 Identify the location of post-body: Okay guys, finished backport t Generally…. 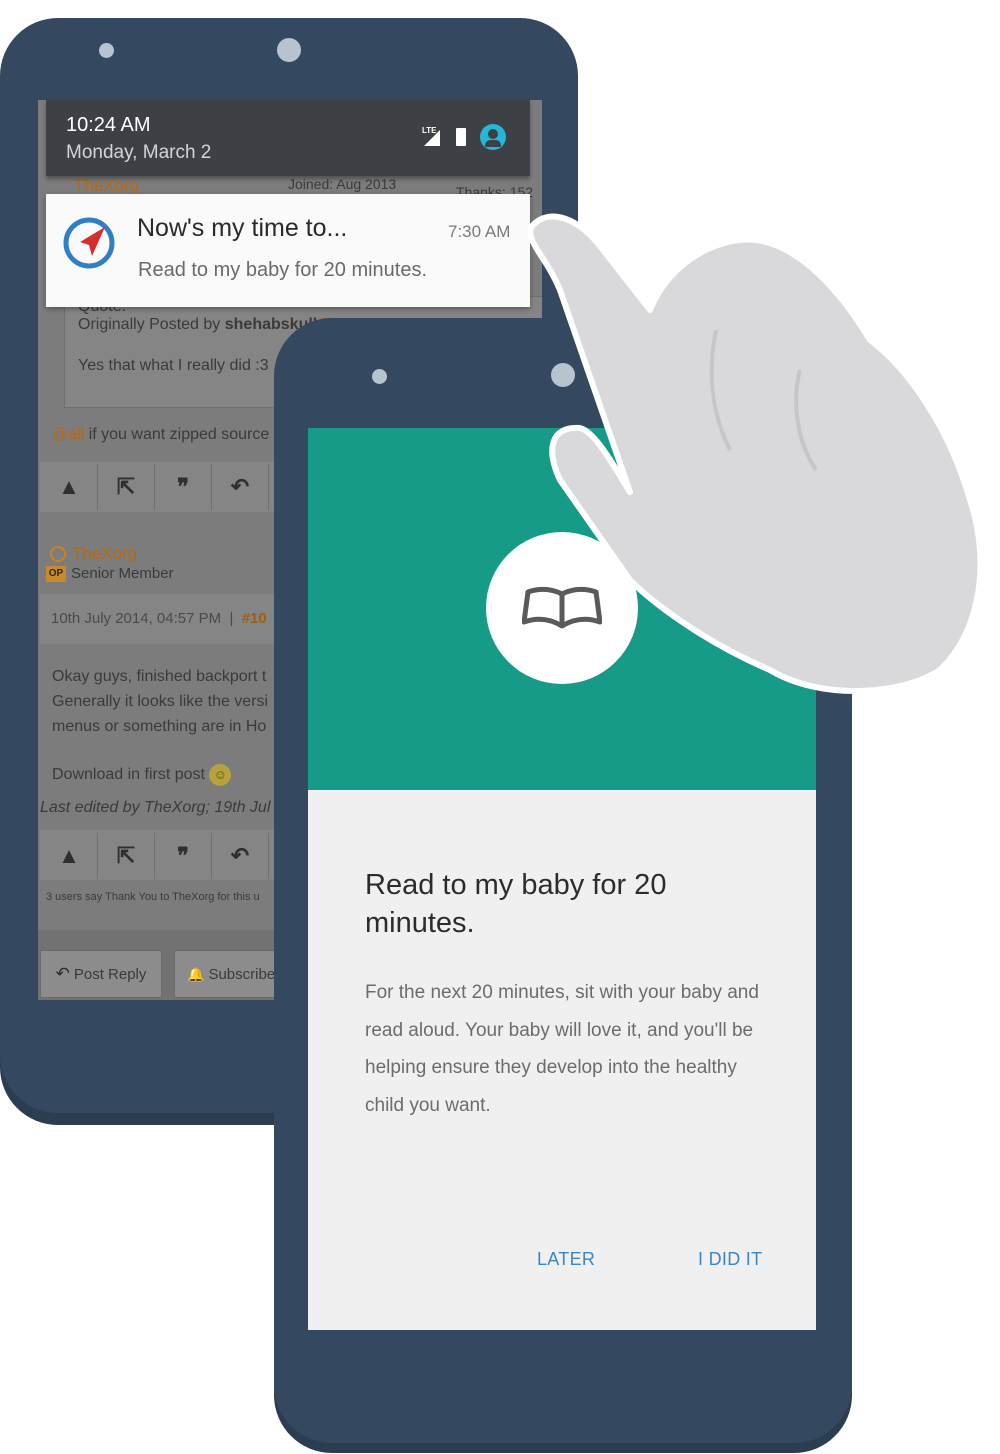
(160, 701).